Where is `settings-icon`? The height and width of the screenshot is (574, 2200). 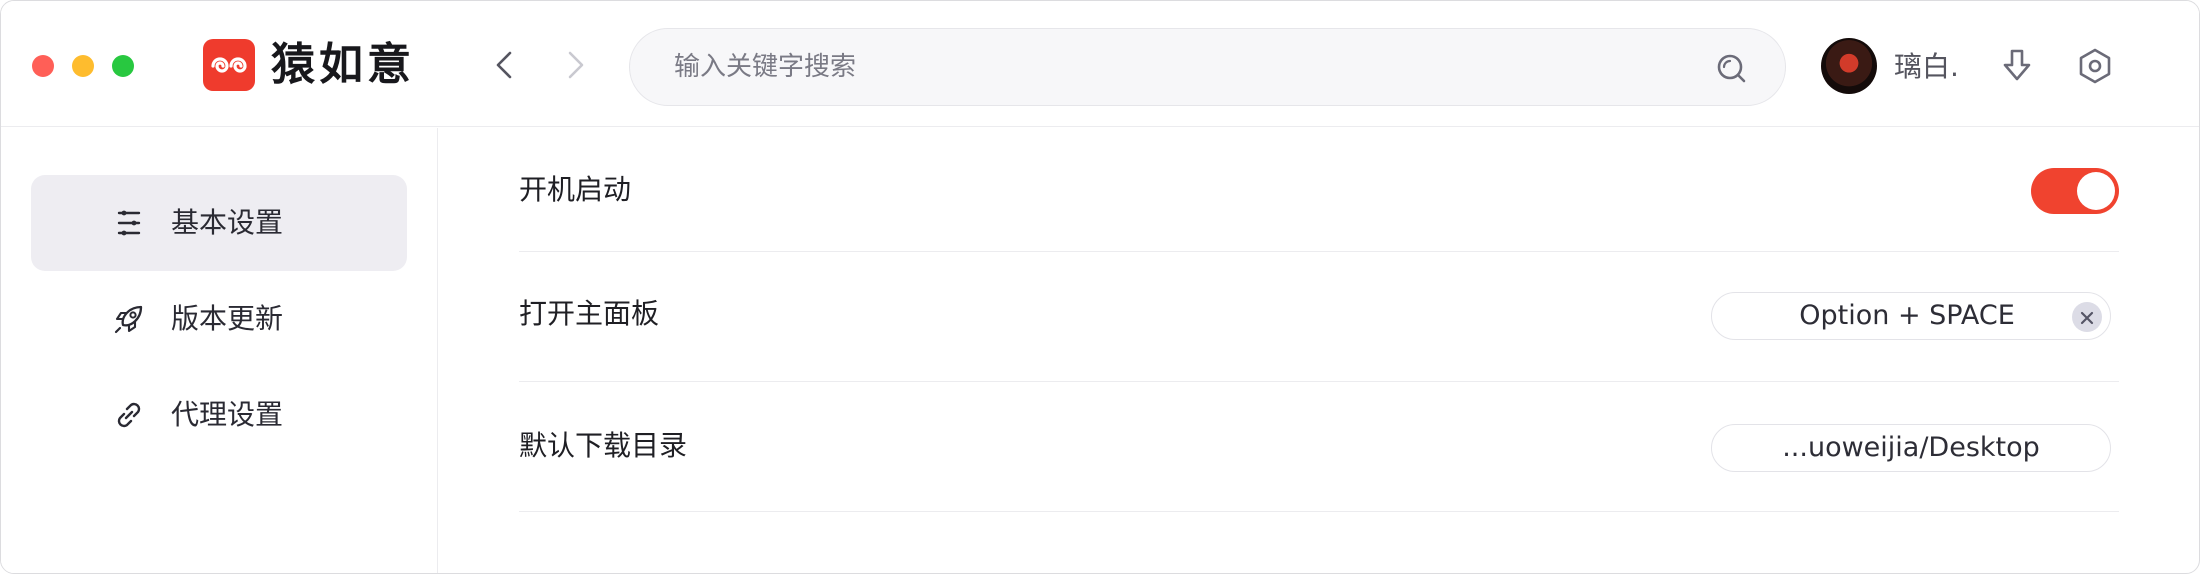
settings-icon is located at coordinates (2095, 66).